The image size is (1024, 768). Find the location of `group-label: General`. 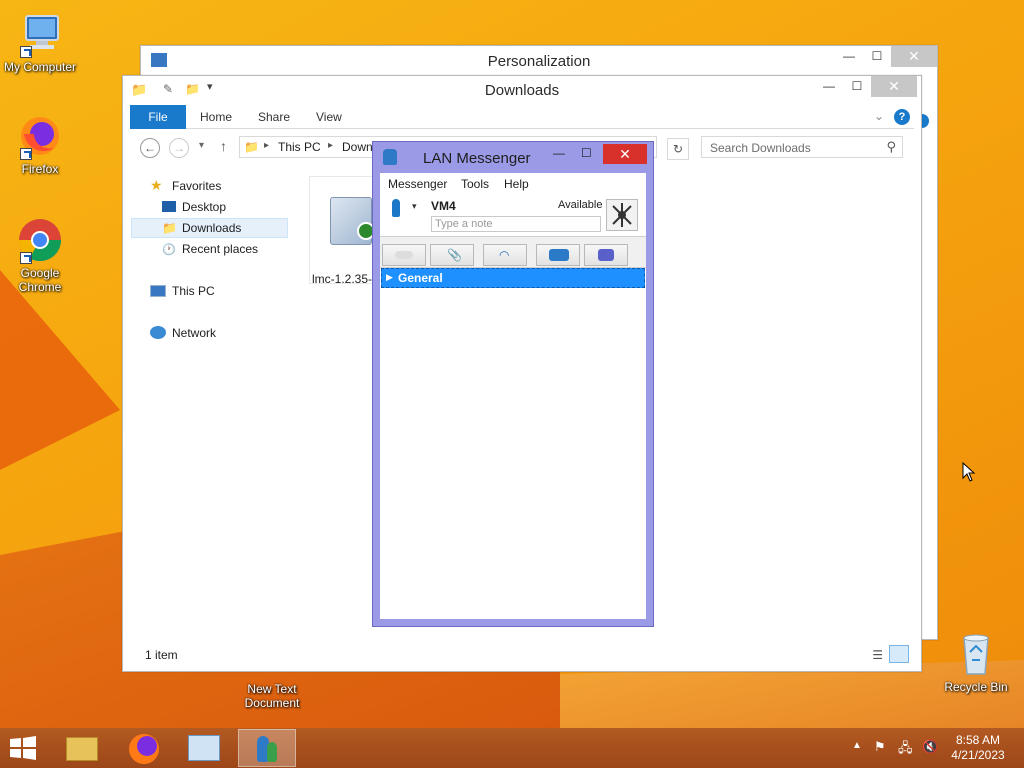

group-label: General is located at coordinates (420, 278).